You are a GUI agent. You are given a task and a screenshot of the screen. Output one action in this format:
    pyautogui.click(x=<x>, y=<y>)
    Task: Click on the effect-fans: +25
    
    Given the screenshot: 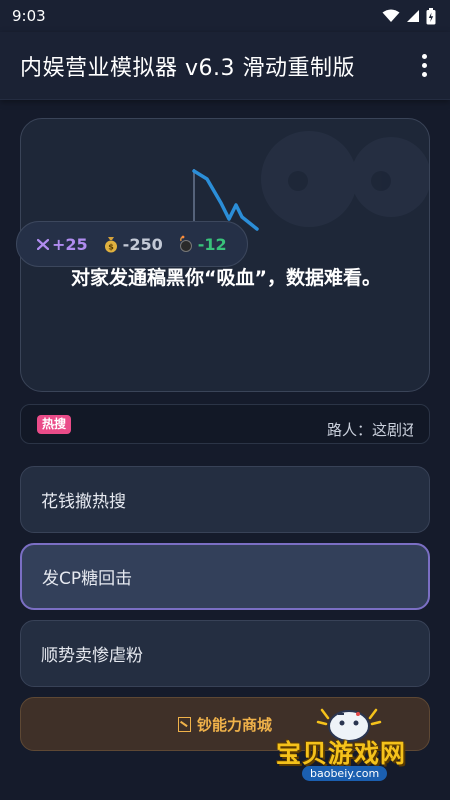 What is the action you would take?
    pyautogui.click(x=62, y=244)
    